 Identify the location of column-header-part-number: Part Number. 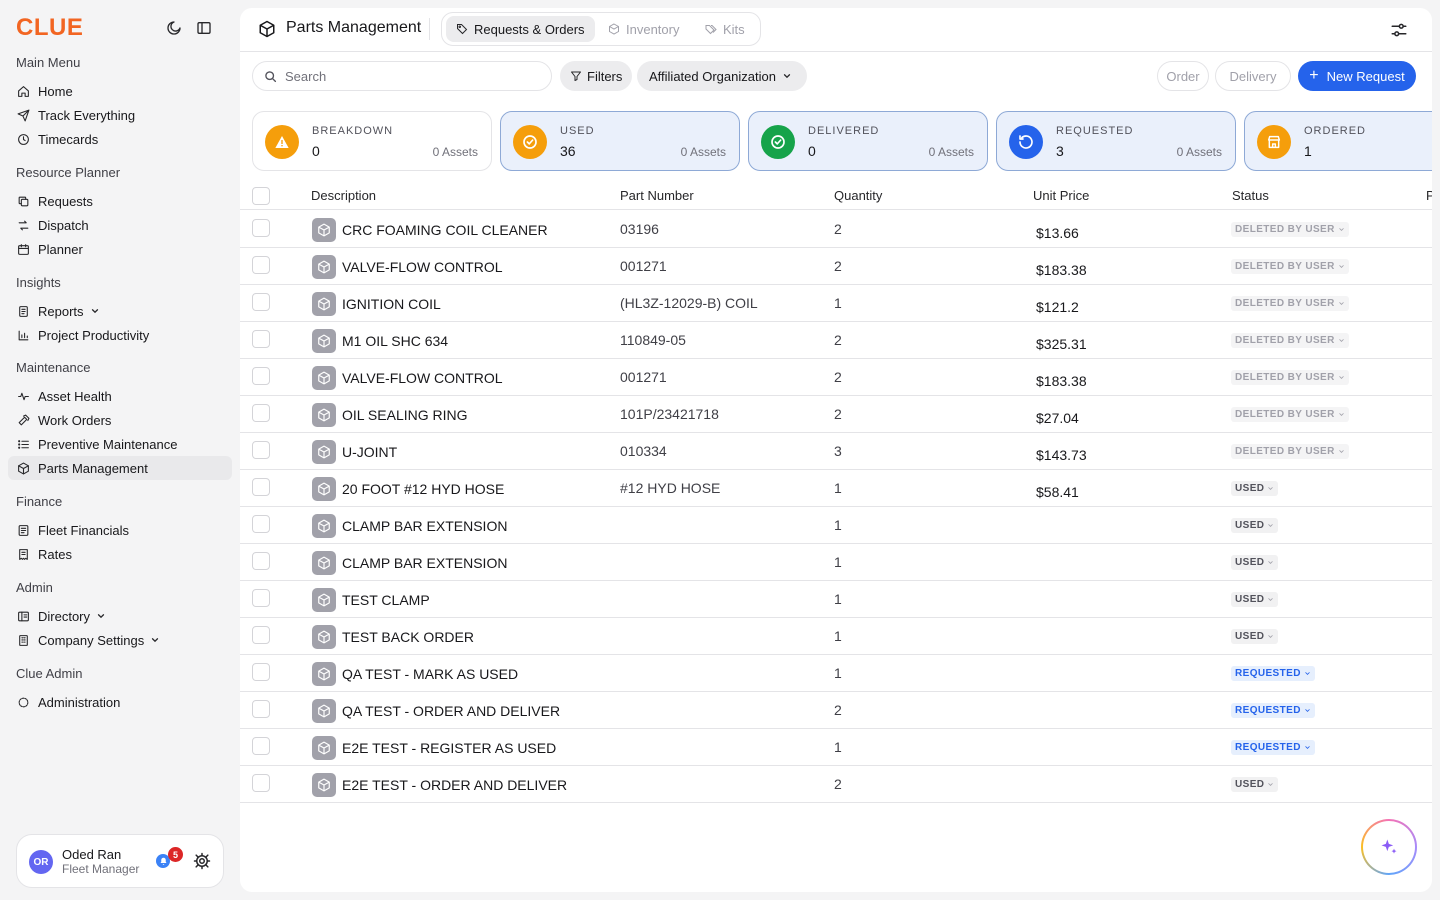
(657, 195).